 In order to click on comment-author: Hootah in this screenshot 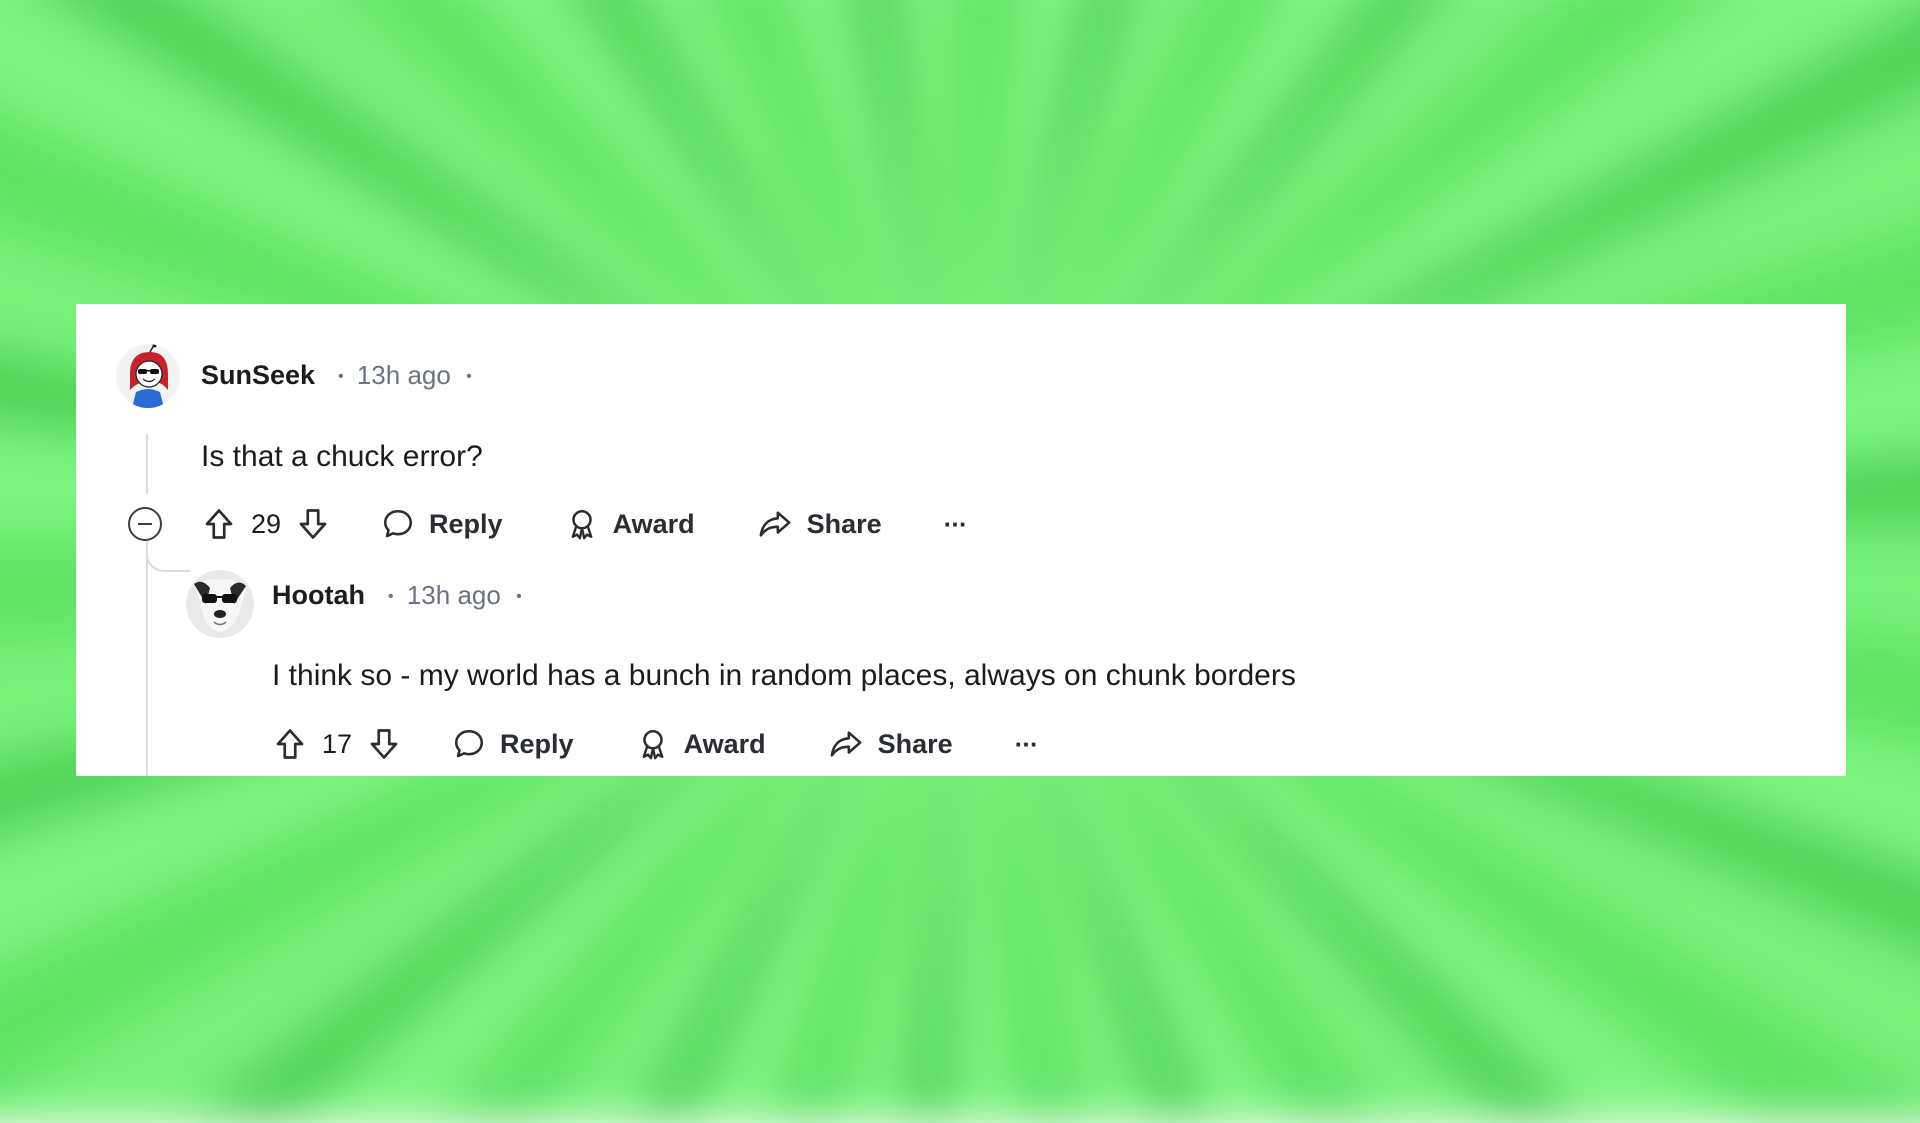, I will do `click(318, 595)`.